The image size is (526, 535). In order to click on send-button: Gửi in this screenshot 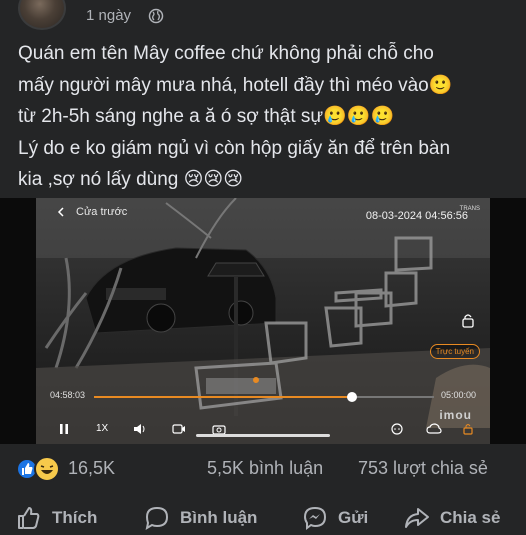, I will do `click(335, 518)`.